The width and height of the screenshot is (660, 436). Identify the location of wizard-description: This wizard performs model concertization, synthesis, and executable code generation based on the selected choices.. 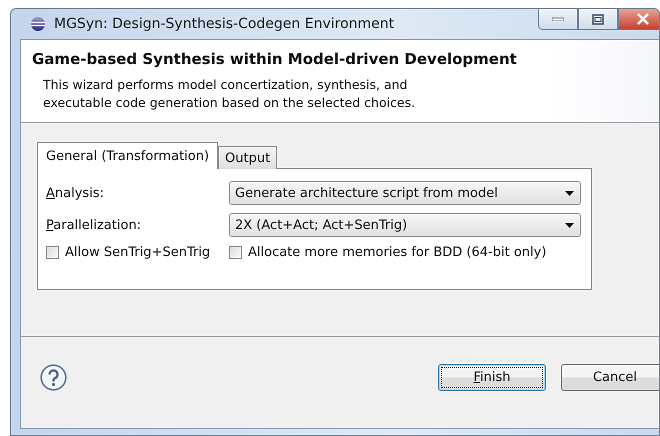
(229, 94).